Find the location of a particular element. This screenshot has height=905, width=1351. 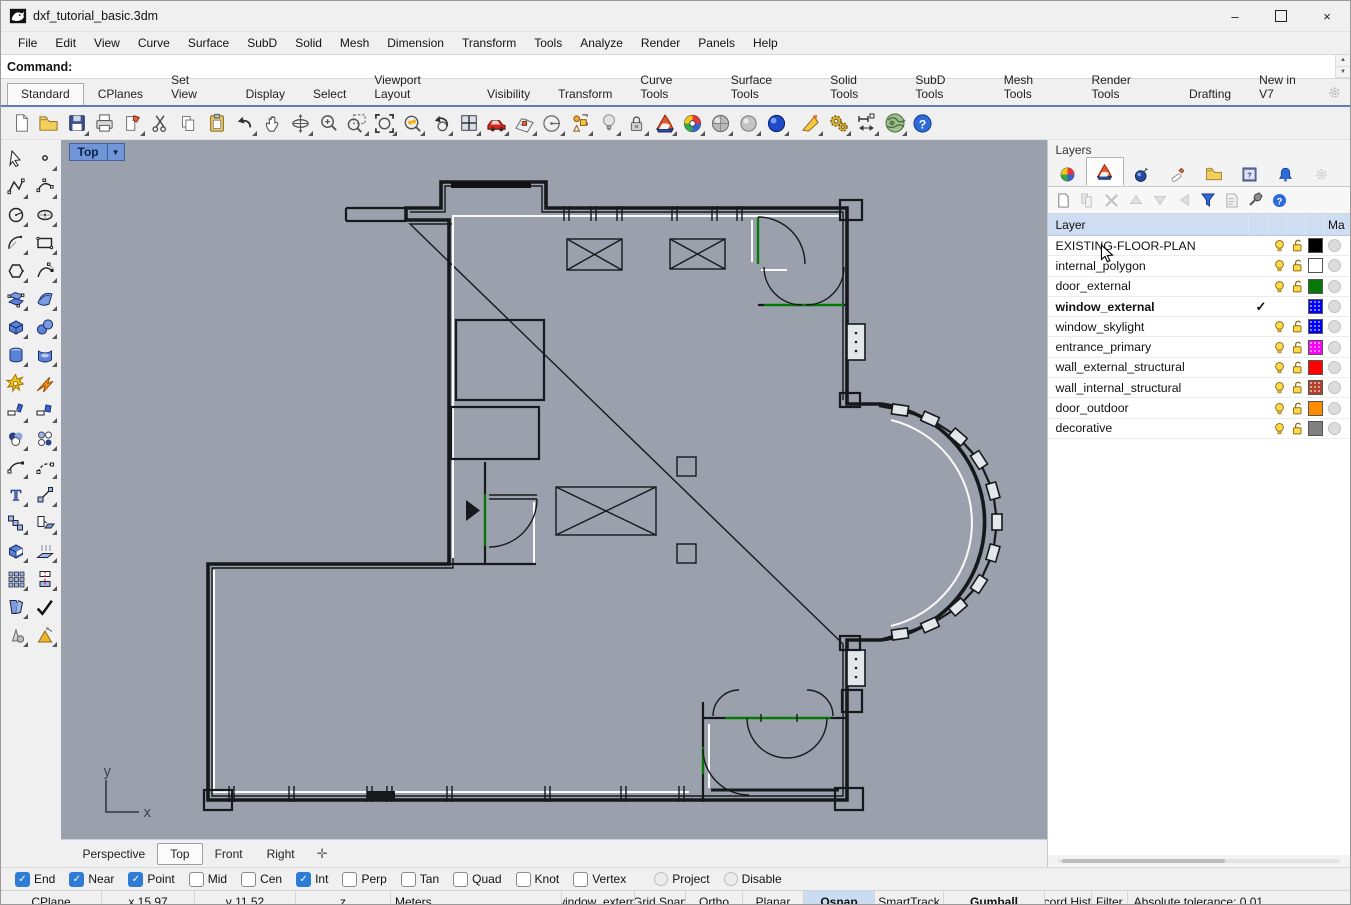

options-gears-button is located at coordinates (838, 123).